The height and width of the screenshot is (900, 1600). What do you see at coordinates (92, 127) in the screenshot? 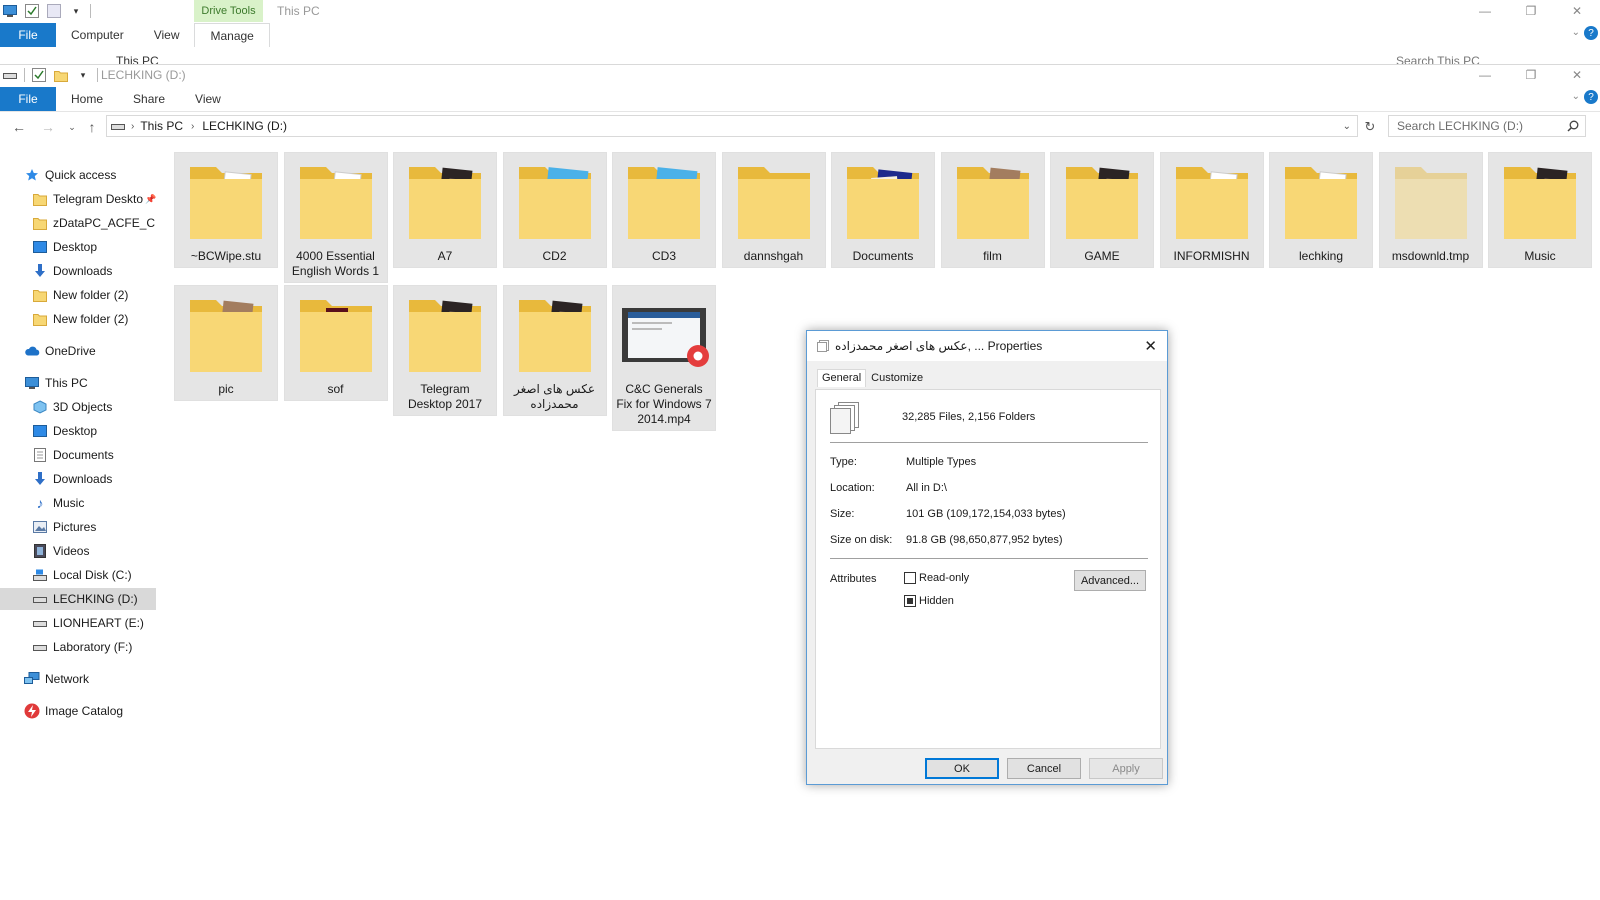
I see `up-arrow-icon: ↑` at bounding box center [92, 127].